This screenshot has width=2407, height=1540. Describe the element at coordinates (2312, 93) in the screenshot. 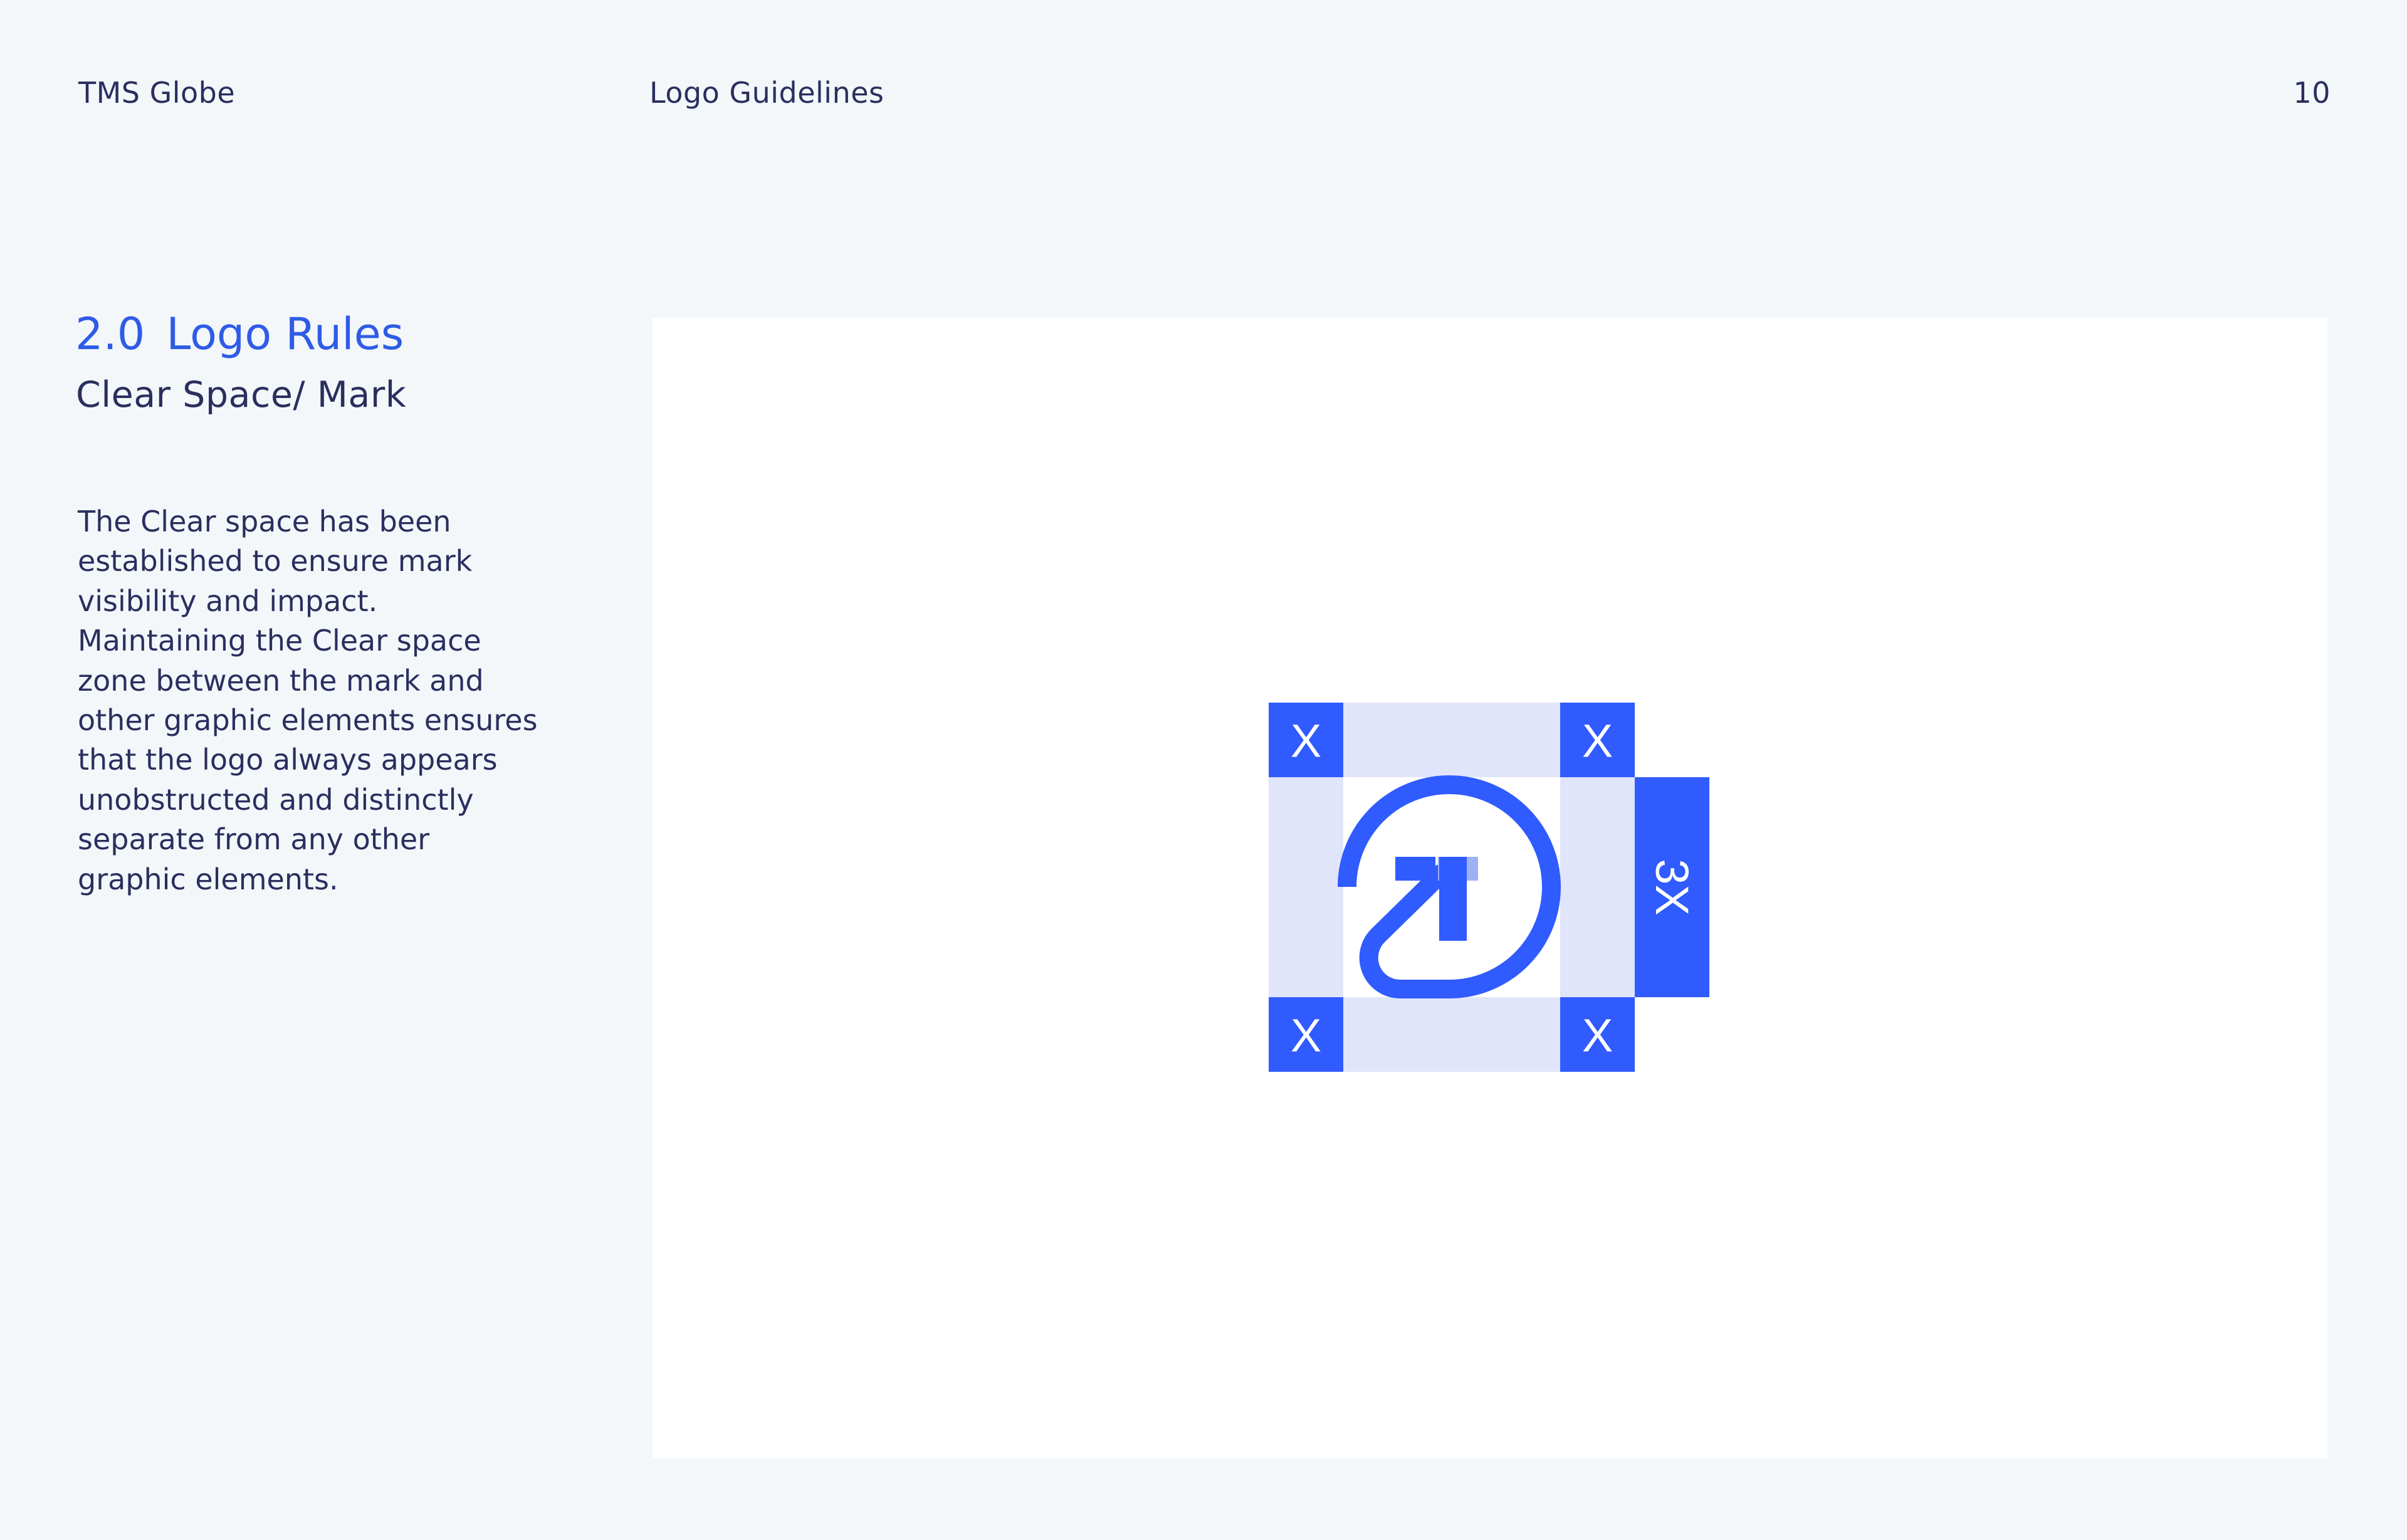

I see `page-number: 10` at that location.